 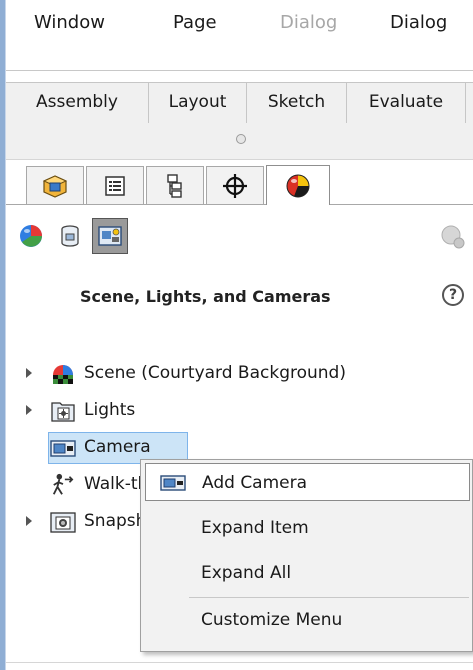 What do you see at coordinates (63, 412) in the screenshot?
I see `lights-icon` at bounding box center [63, 412].